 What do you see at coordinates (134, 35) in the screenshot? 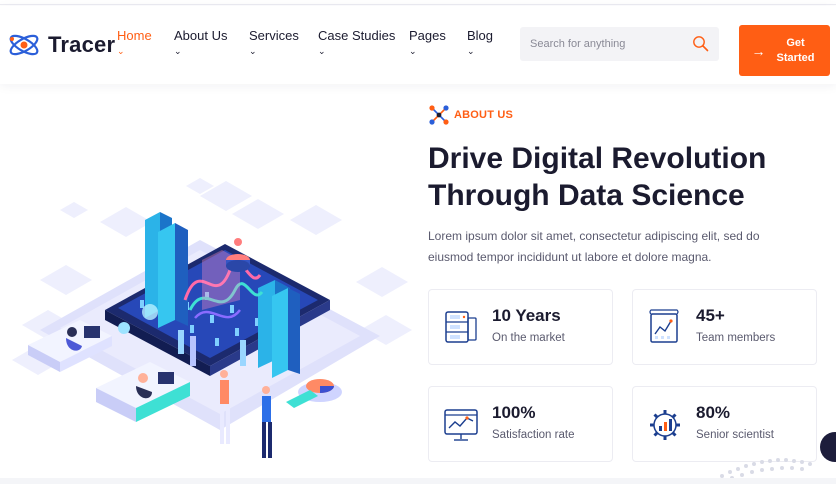
I see `nav-label: Home` at bounding box center [134, 35].